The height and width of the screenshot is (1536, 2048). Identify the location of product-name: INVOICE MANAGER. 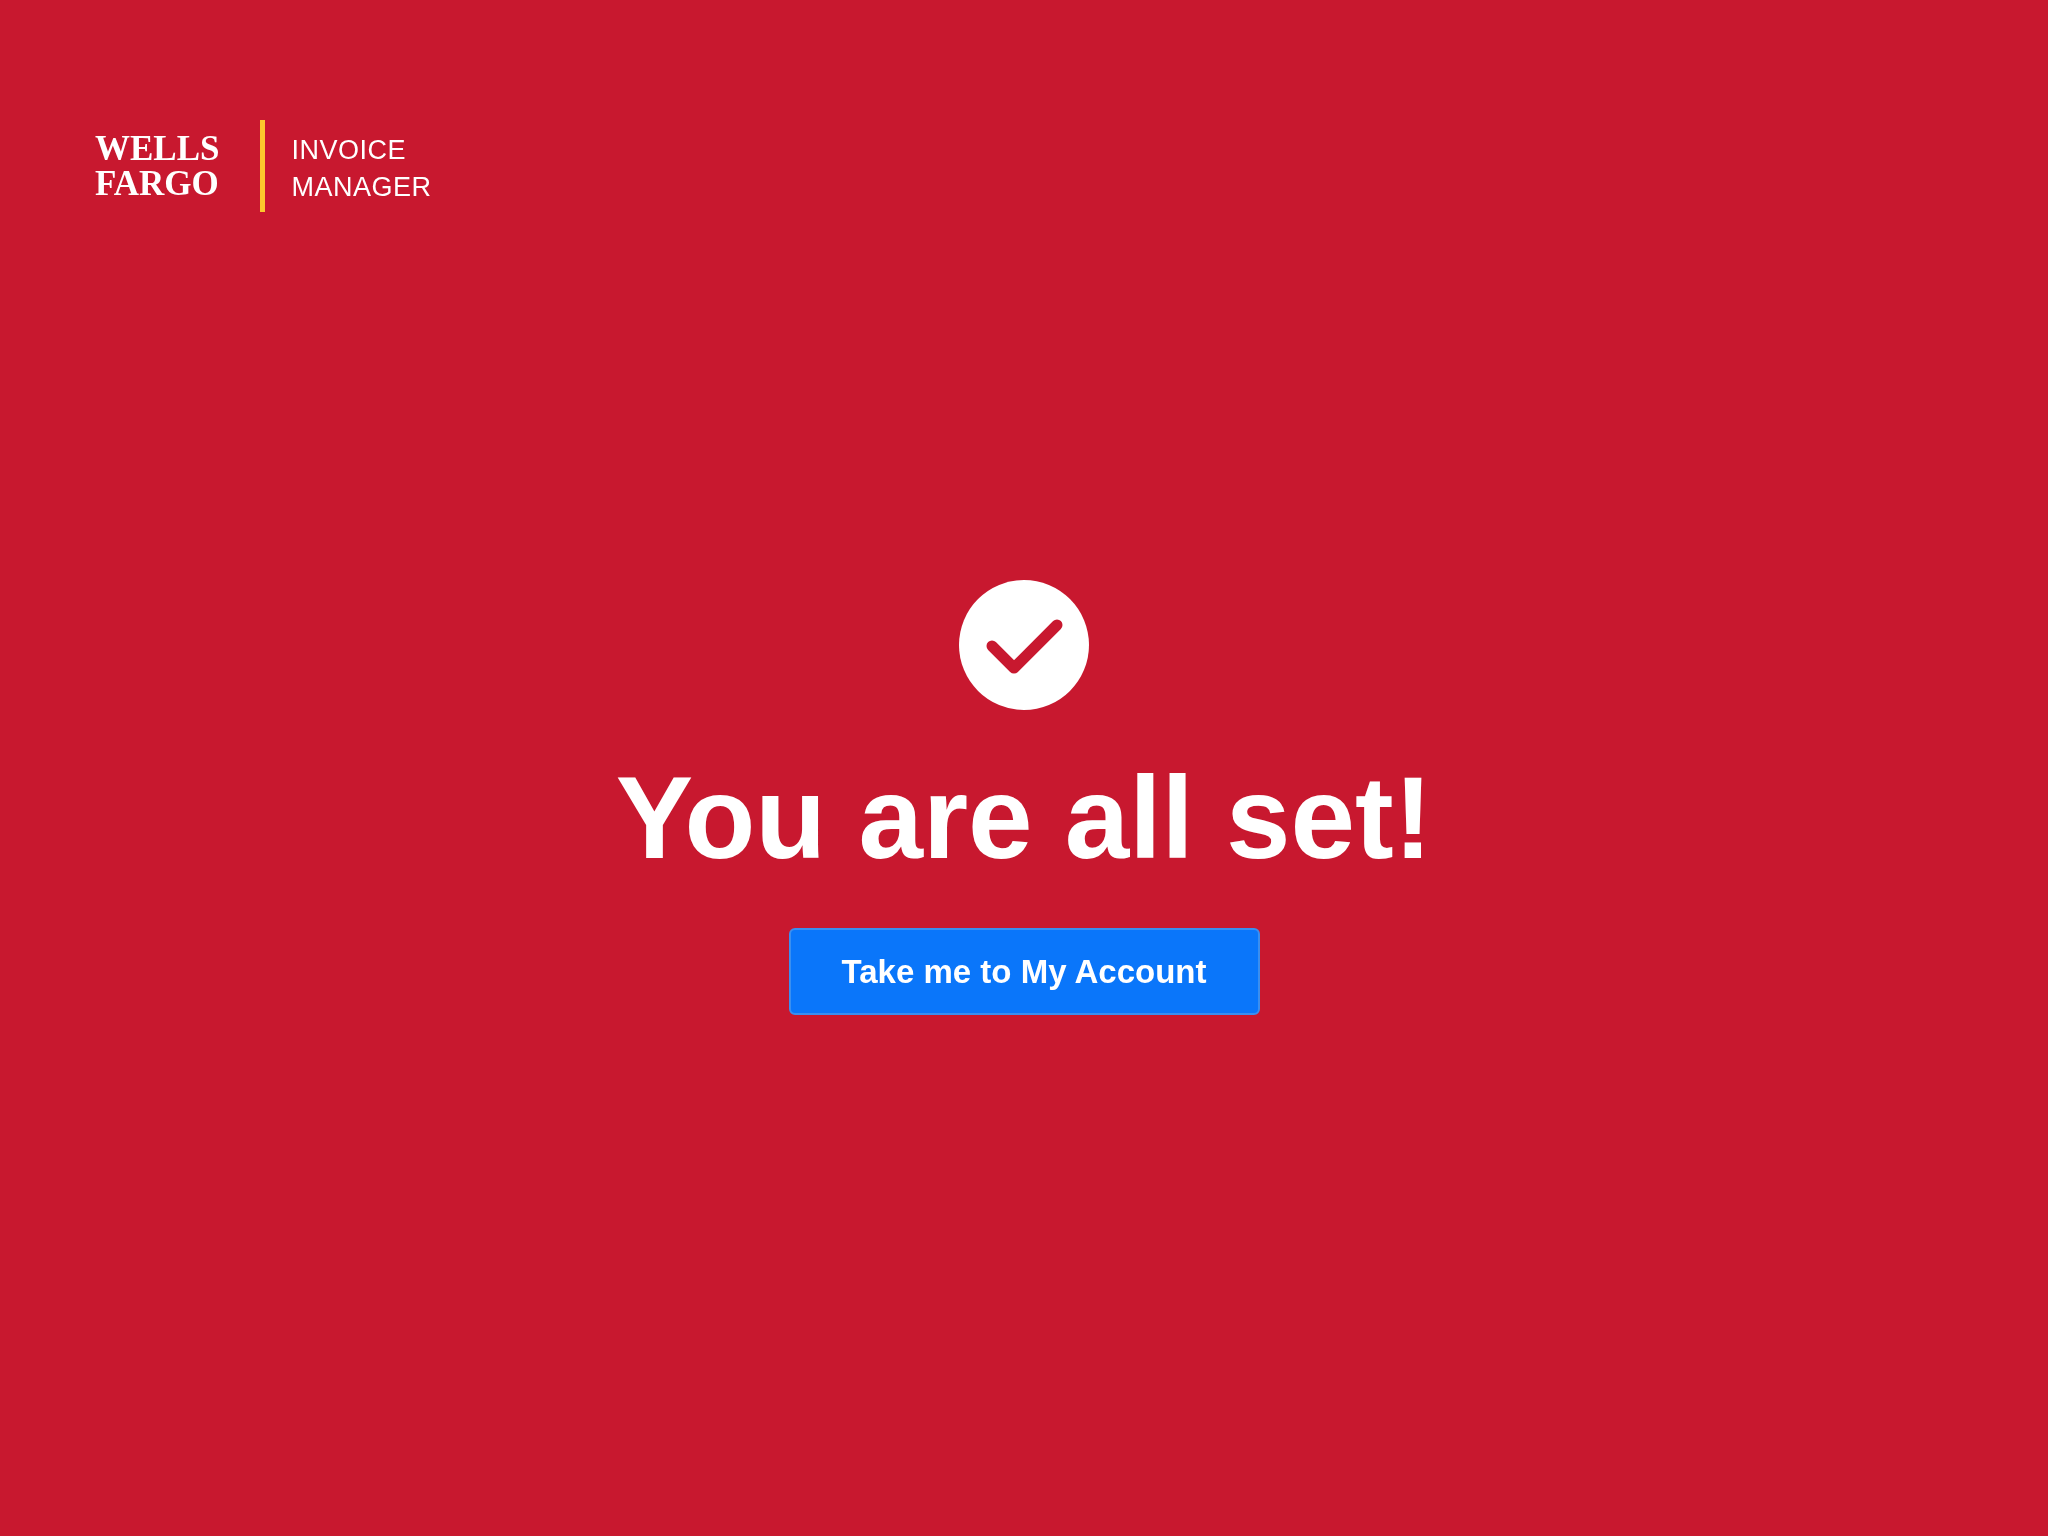
(361, 169).